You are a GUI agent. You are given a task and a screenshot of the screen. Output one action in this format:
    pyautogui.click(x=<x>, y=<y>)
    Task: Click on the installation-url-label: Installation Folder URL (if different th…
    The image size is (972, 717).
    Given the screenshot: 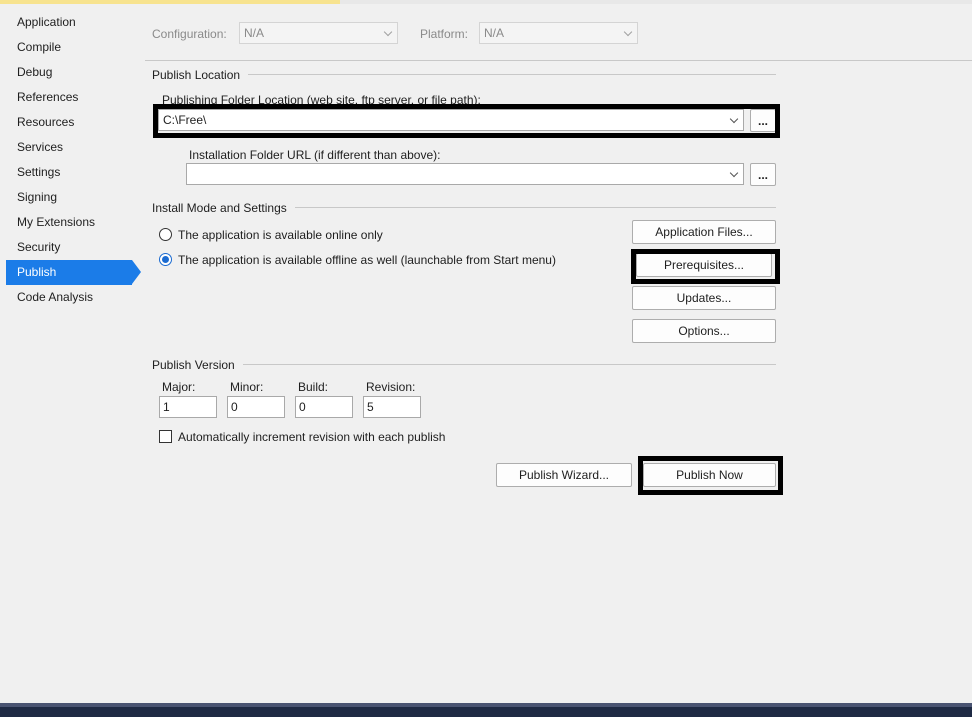 What is the action you would take?
    pyautogui.click(x=315, y=155)
    